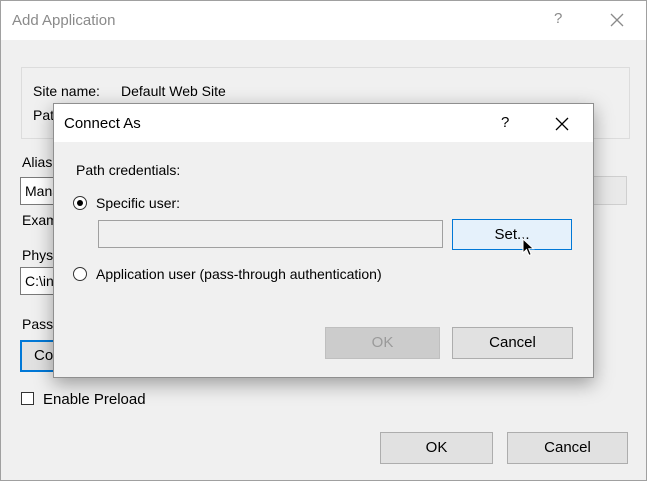  I want to click on physical-path-label: Phys, so click(38, 255).